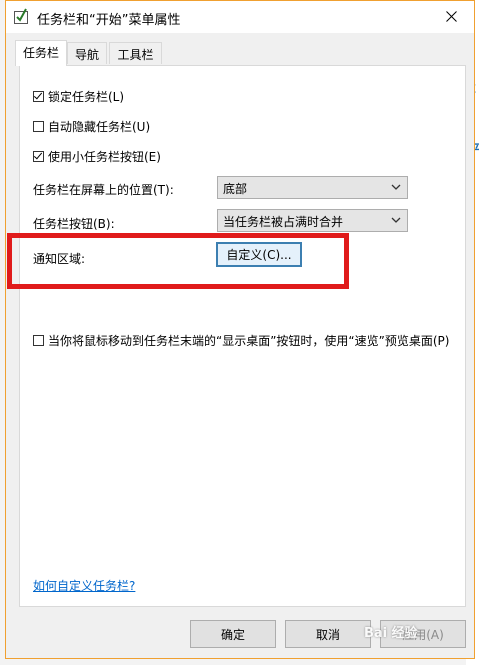  What do you see at coordinates (38, 340) in the screenshot?
I see `peek-checkbox` at bounding box center [38, 340].